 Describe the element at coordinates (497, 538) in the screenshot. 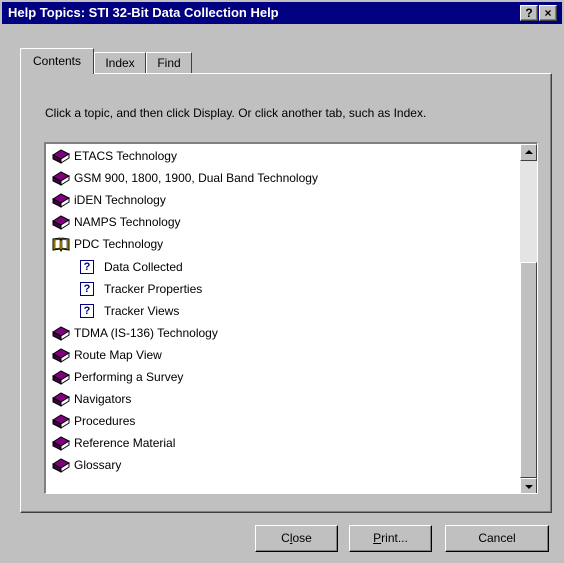

I see `cancel-button: Cancel` at that location.